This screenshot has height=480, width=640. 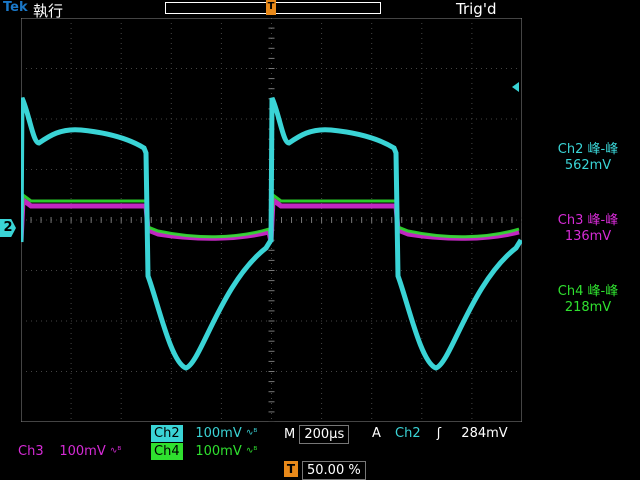 I want to click on ch4-measurement: Ch4 峰-峰 218mV, so click(x=588, y=300).